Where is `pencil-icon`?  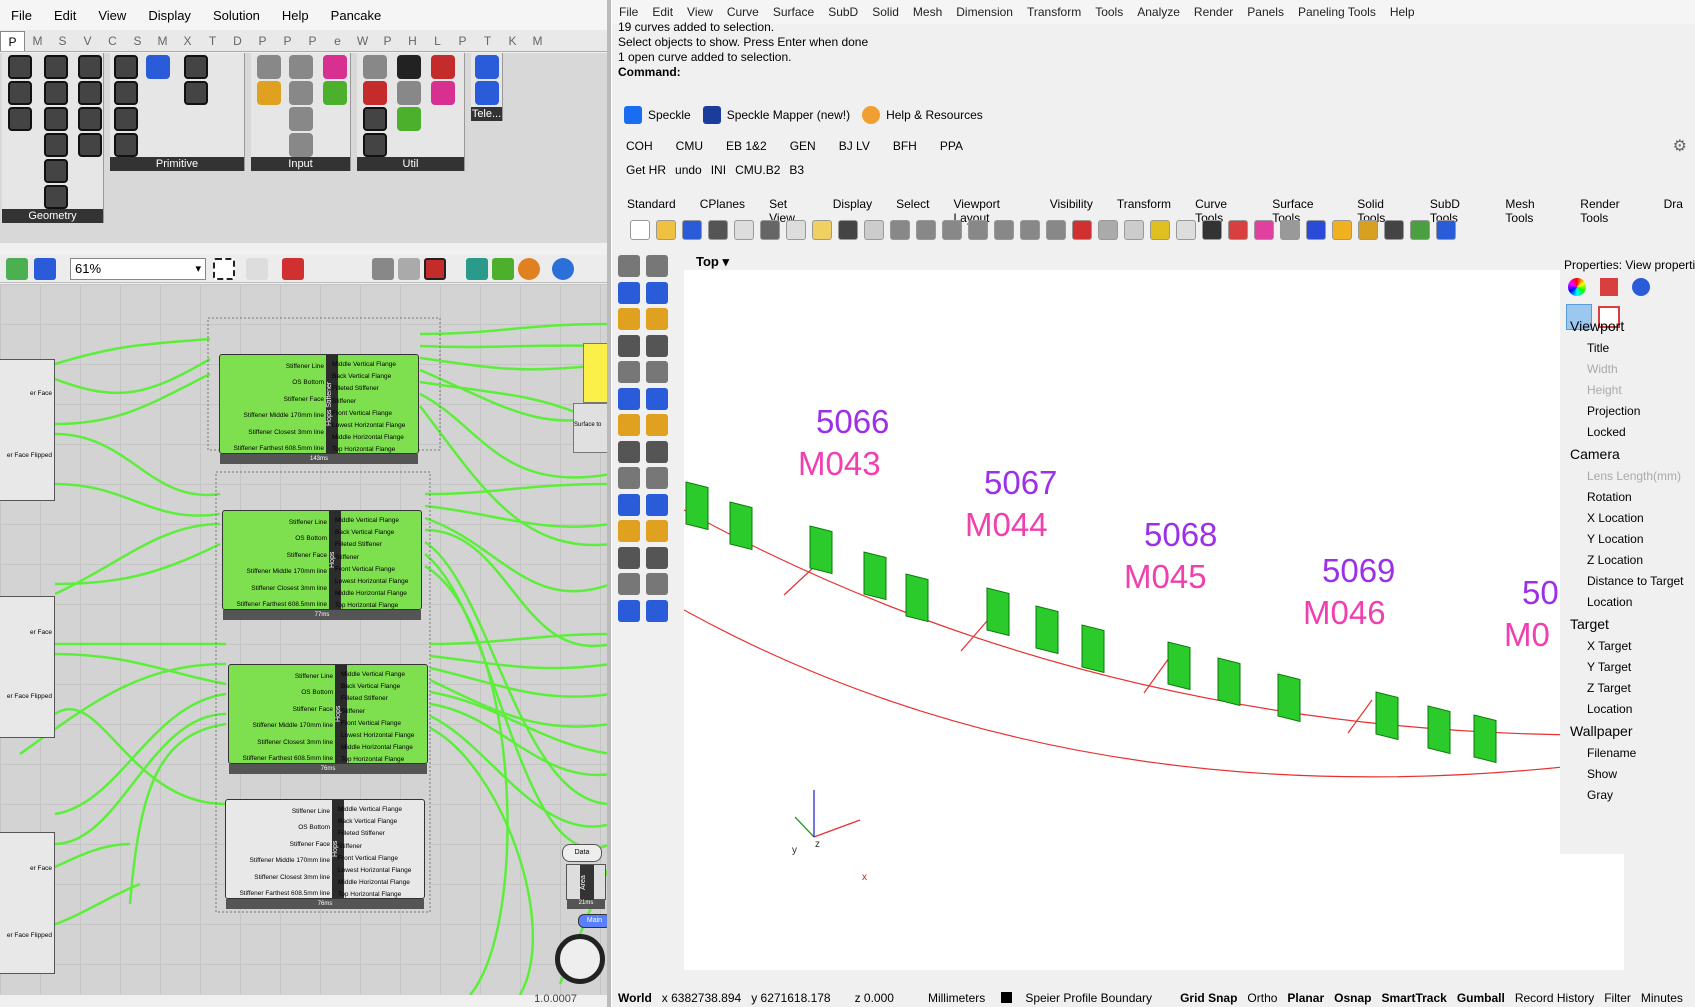
pencil-icon is located at coordinates (1342, 230).